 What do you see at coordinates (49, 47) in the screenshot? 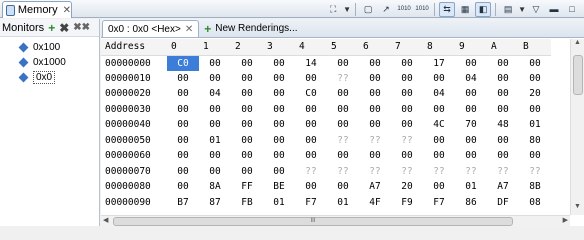
I see `monitor-item: 0x100` at bounding box center [49, 47].